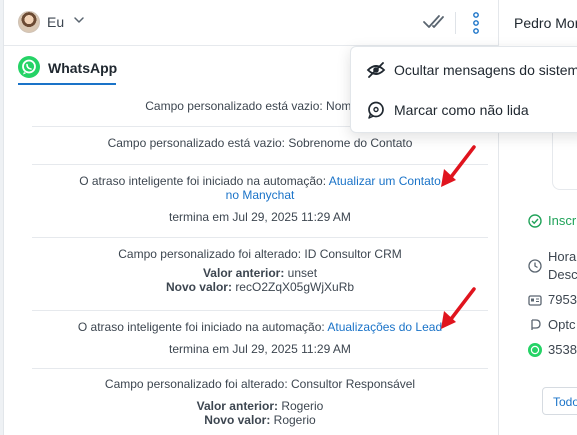 This screenshot has width=577, height=435. What do you see at coordinates (295, 287) in the screenshot?
I see `new-value: recO2ZqX05gWjXuRb` at bounding box center [295, 287].